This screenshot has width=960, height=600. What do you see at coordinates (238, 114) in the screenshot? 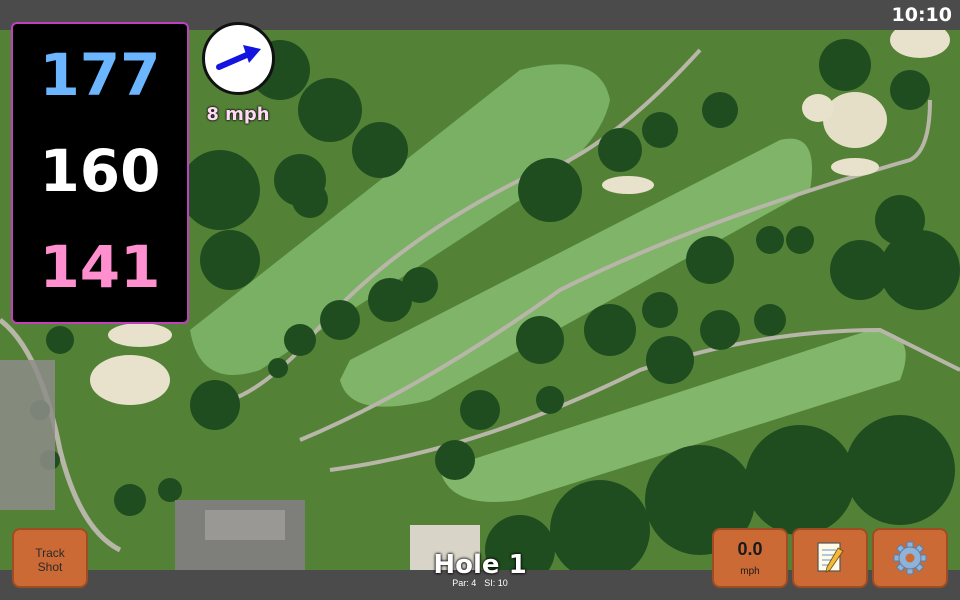
I see `wind-speed-label: 8 mph` at bounding box center [238, 114].